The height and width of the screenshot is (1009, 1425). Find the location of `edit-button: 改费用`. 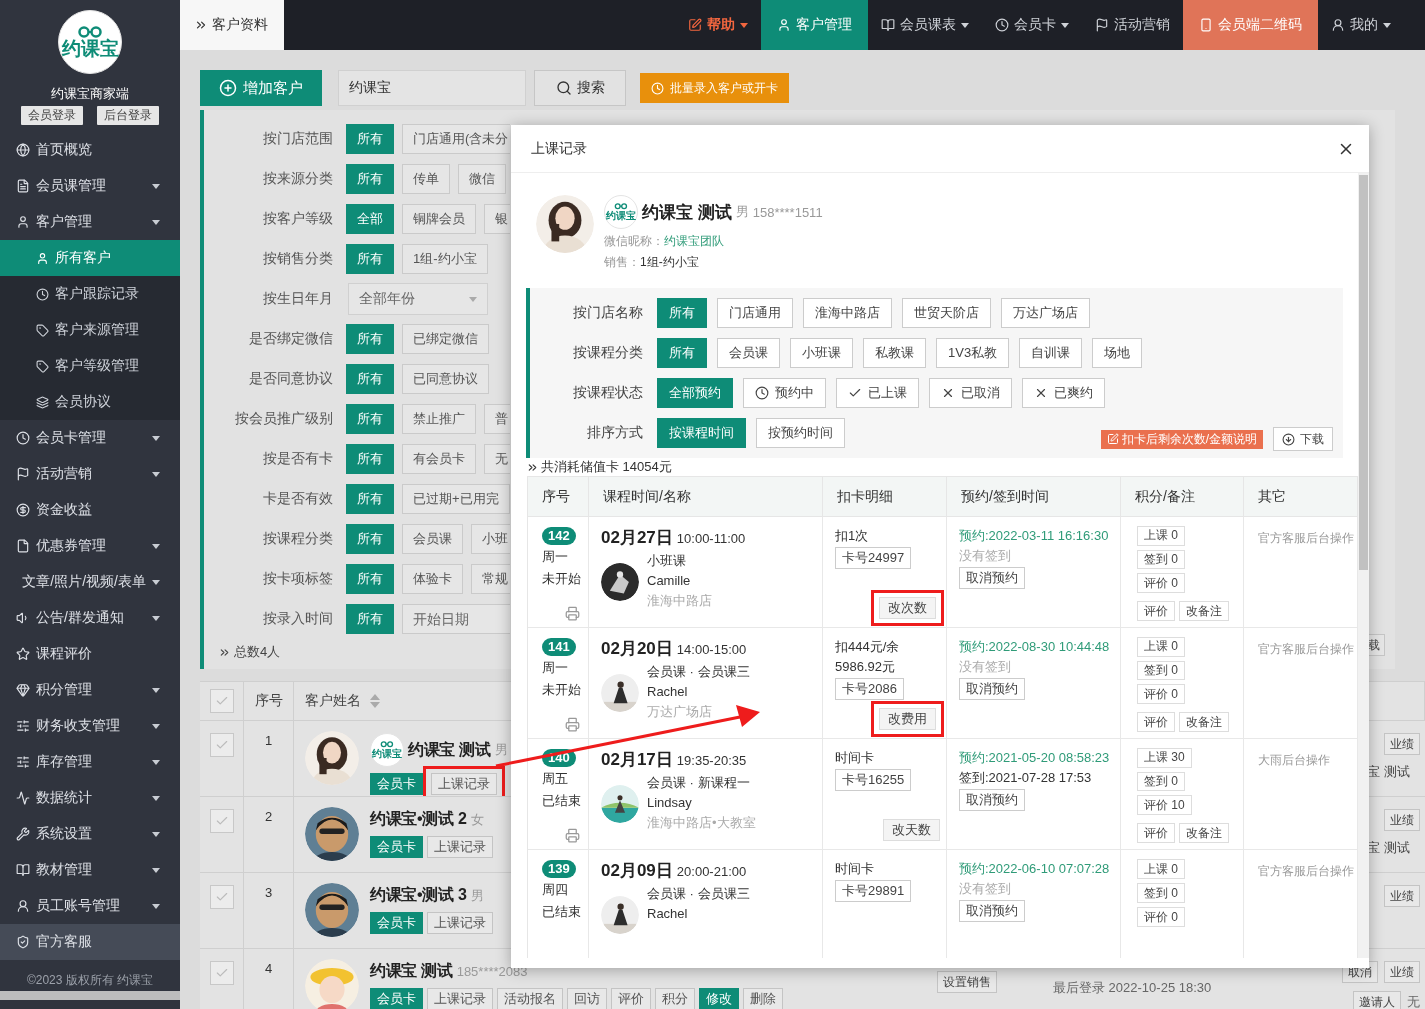

edit-button: 改费用 is located at coordinates (907, 719).